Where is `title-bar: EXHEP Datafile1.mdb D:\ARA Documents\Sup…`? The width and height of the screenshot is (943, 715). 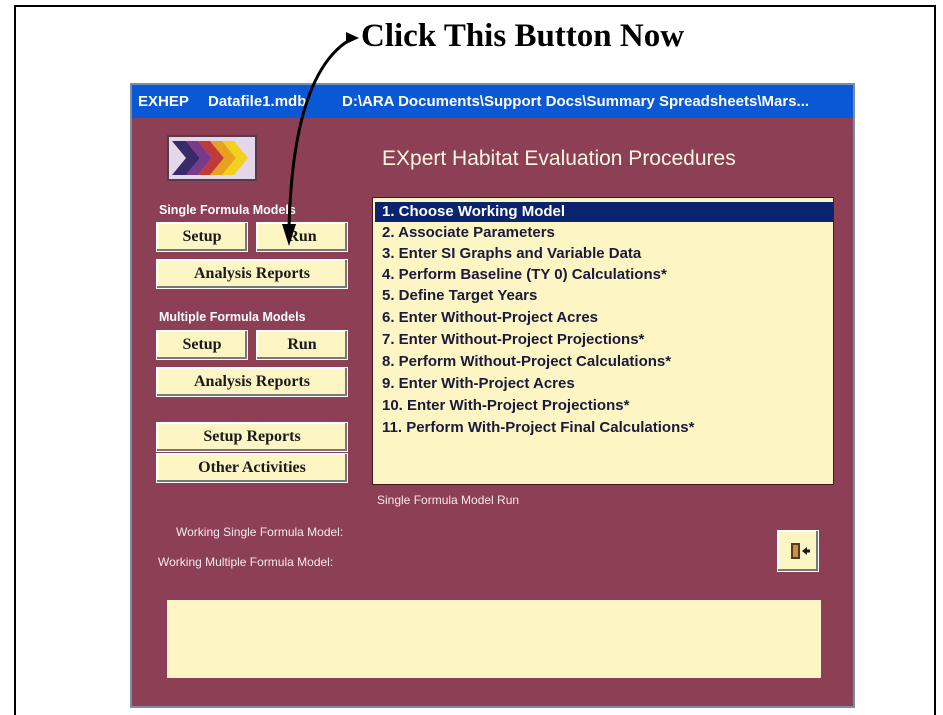
title-bar: EXHEP Datafile1.mdb D:\ARA Documents\Sup… is located at coordinates (492, 101).